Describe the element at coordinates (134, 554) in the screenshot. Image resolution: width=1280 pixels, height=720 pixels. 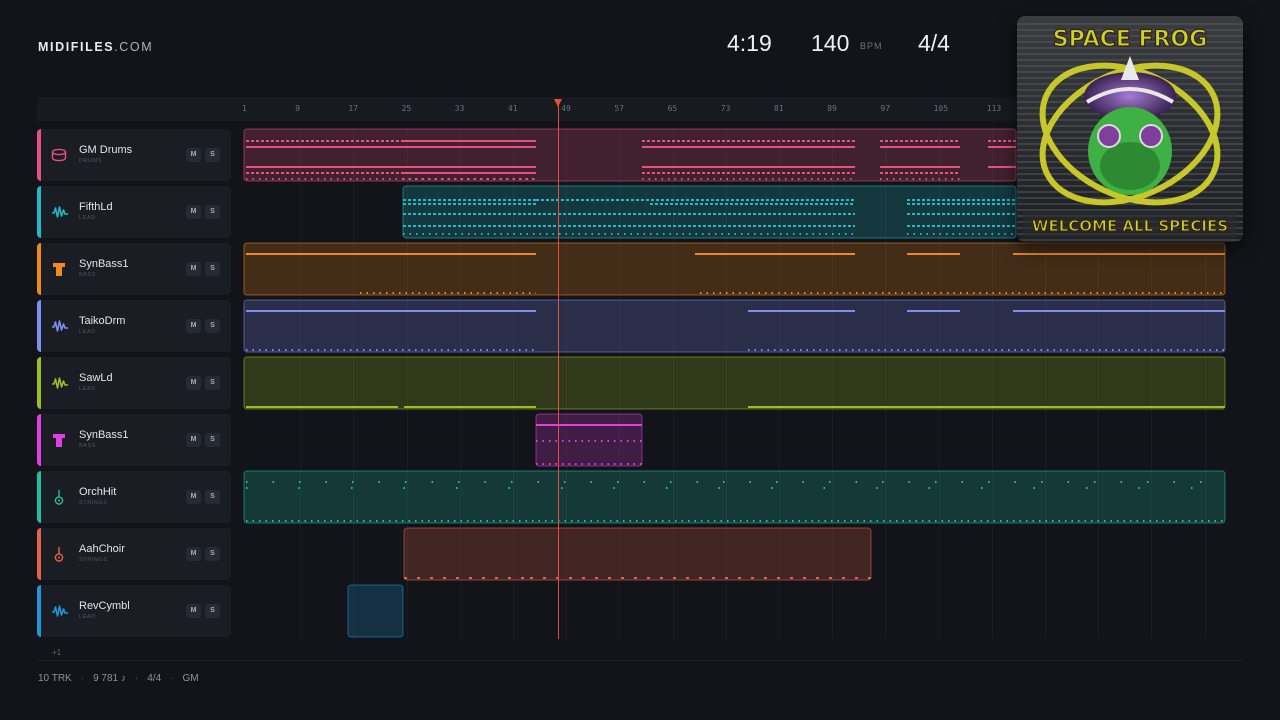
I see `track-header: AahChoir STRINGS M S` at that location.